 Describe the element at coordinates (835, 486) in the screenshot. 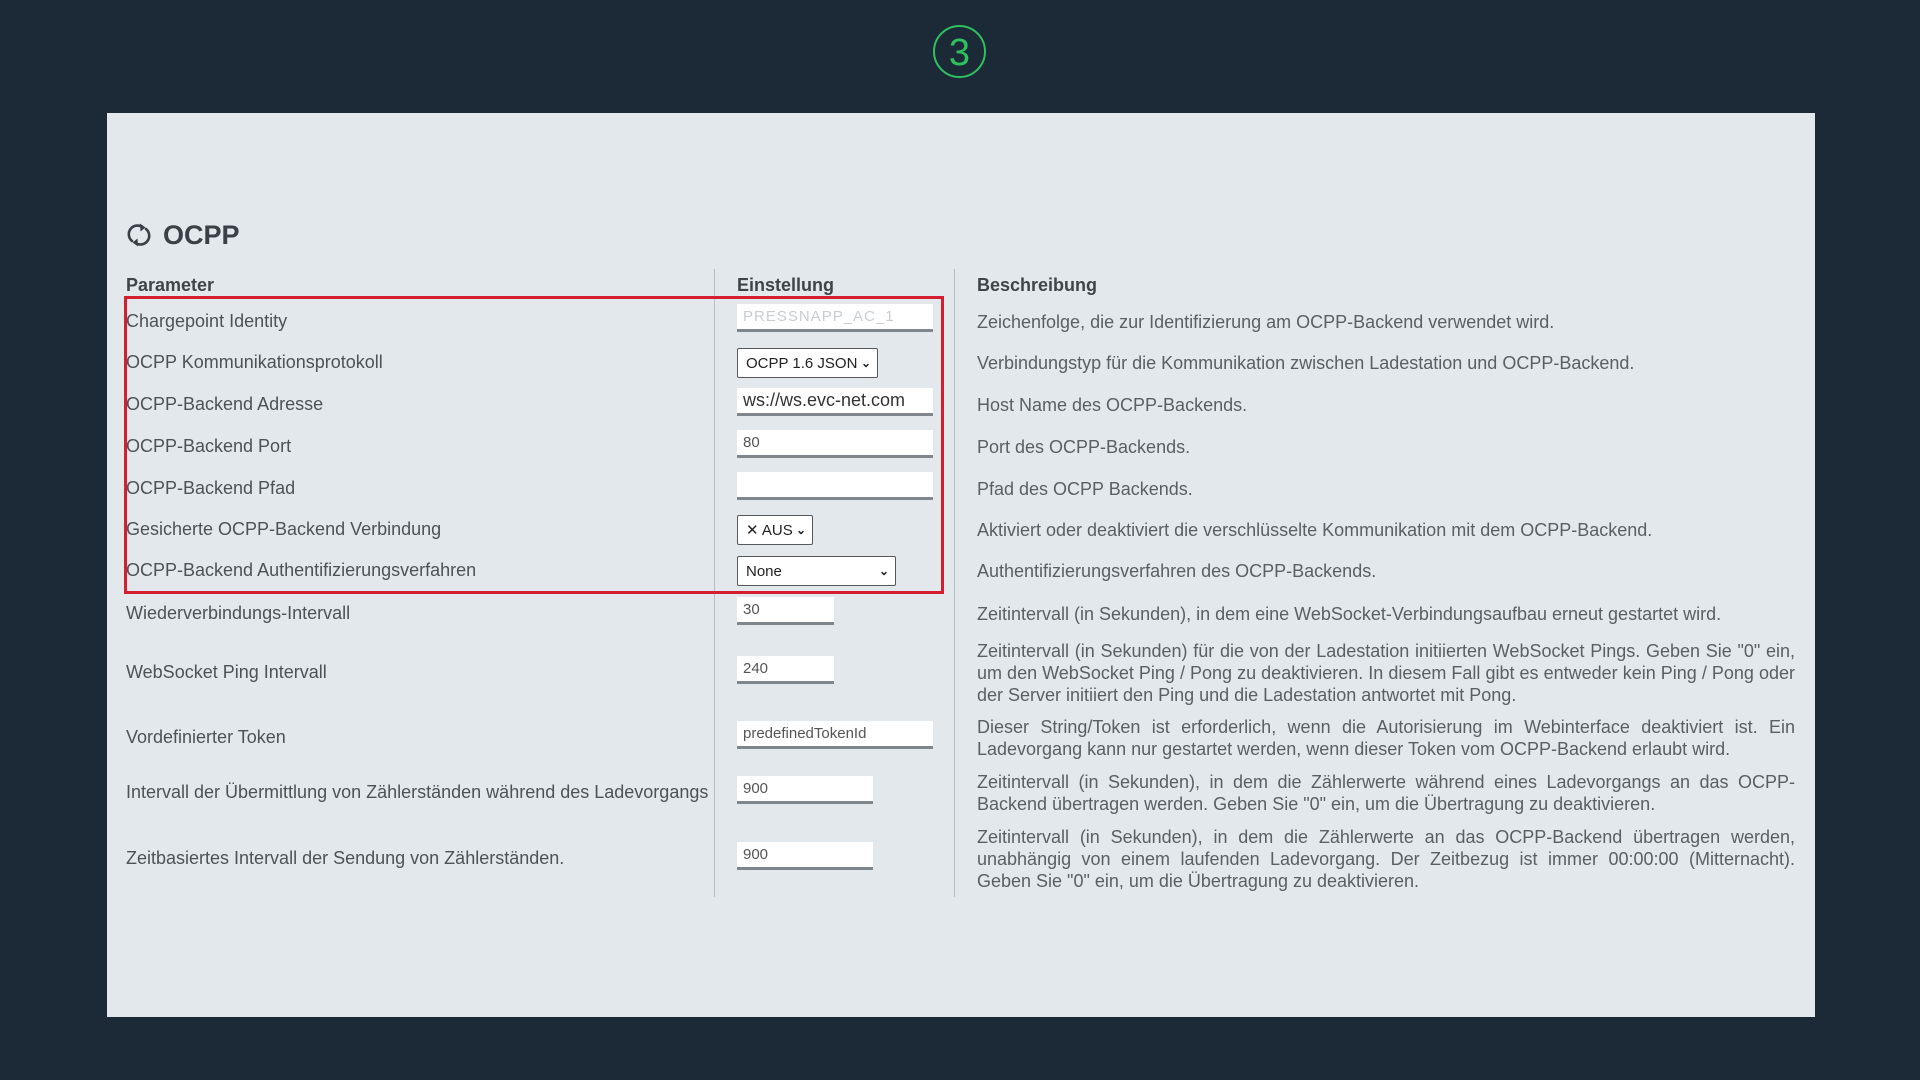

I see `backend-path-input` at that location.